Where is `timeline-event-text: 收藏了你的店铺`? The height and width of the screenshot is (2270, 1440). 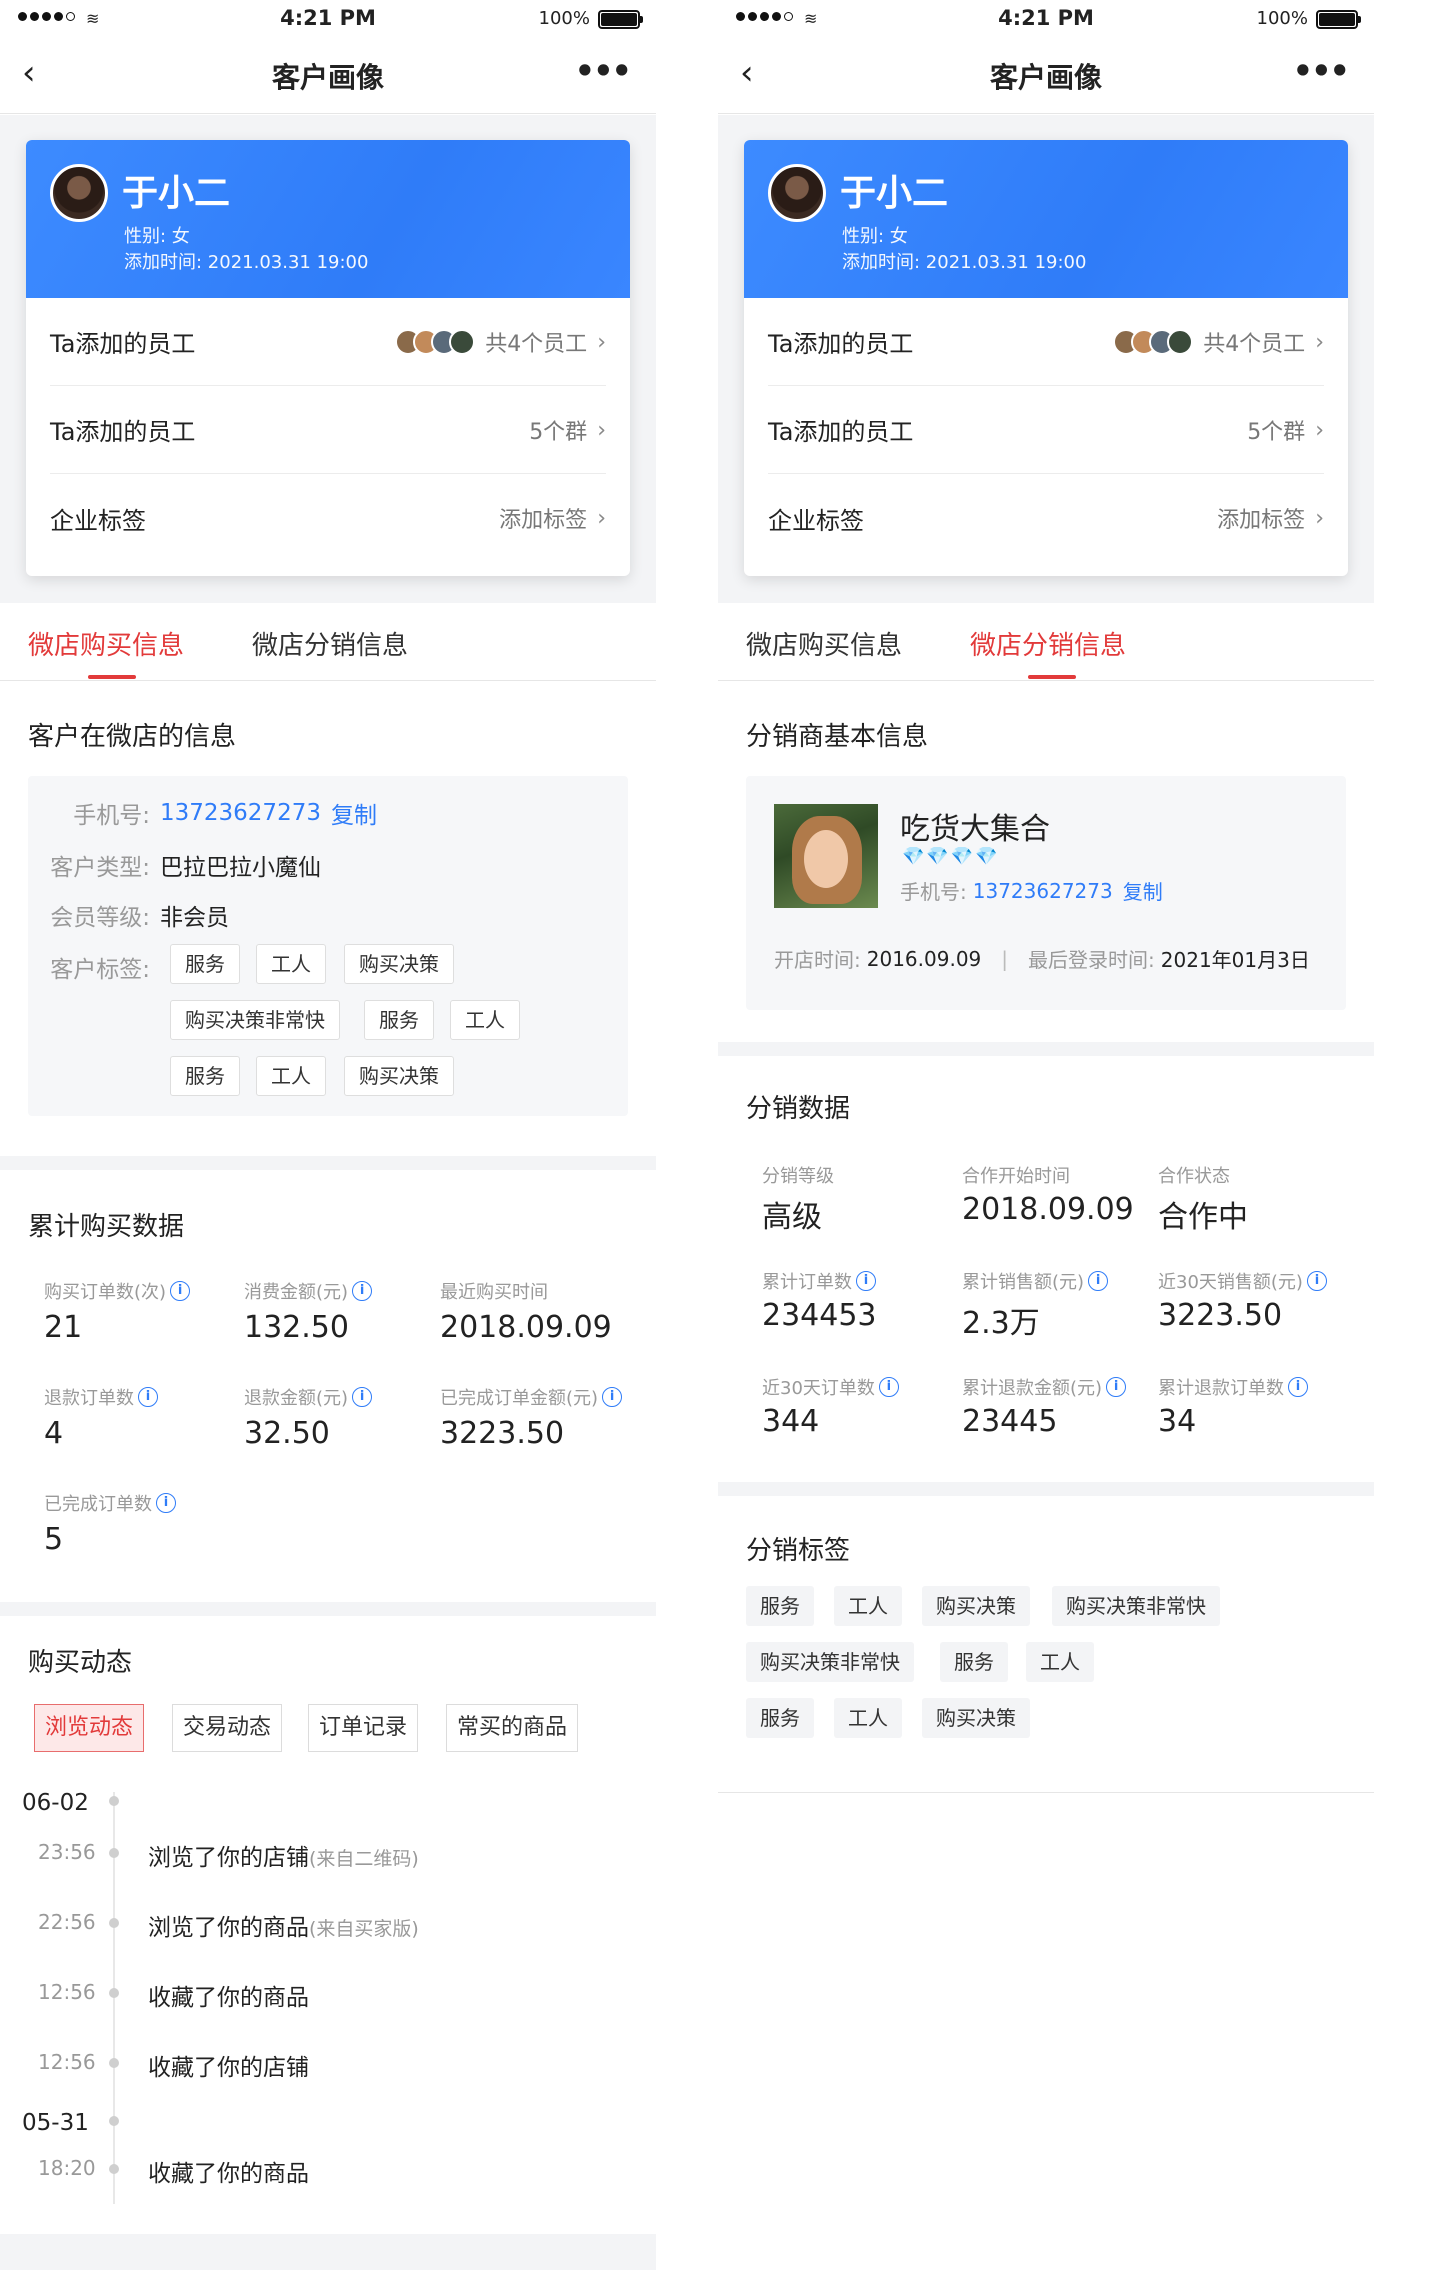
timeline-event-text: 收藏了你的店铺 is located at coordinates (228, 2068).